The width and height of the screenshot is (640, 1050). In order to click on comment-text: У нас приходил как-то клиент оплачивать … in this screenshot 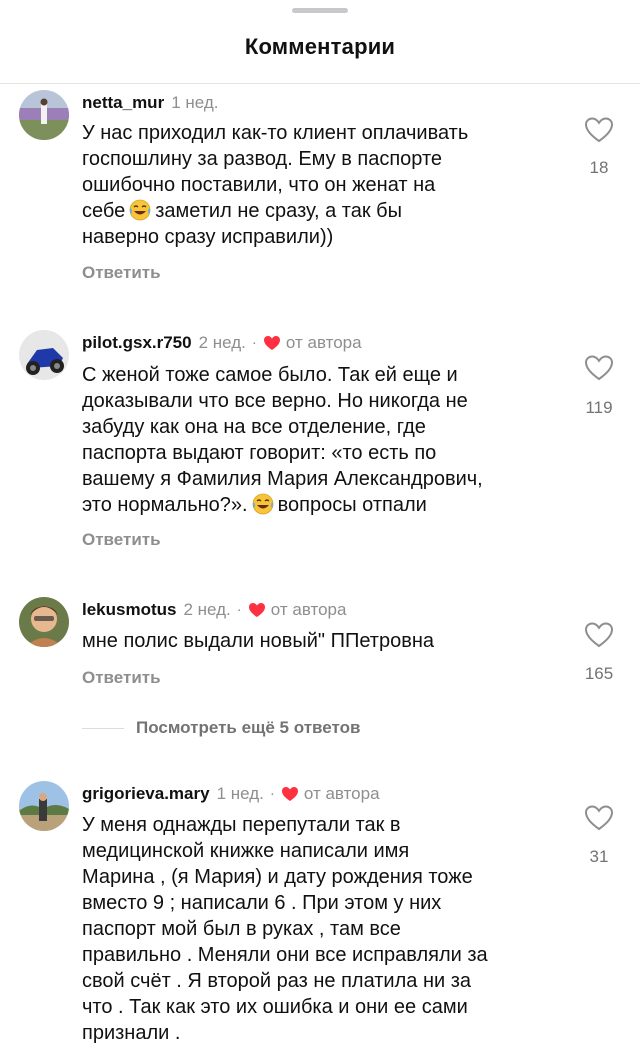, I will do `click(322, 185)`.